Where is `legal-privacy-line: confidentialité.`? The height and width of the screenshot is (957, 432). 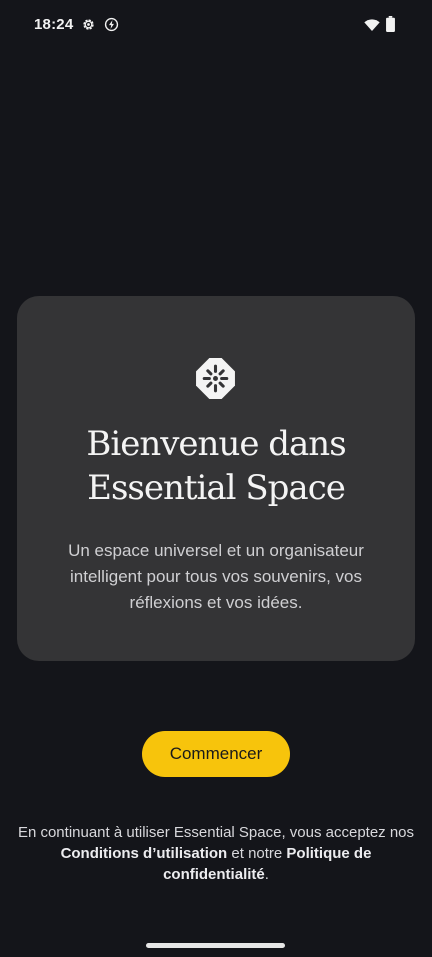 legal-privacy-line: confidentialité. is located at coordinates (216, 874).